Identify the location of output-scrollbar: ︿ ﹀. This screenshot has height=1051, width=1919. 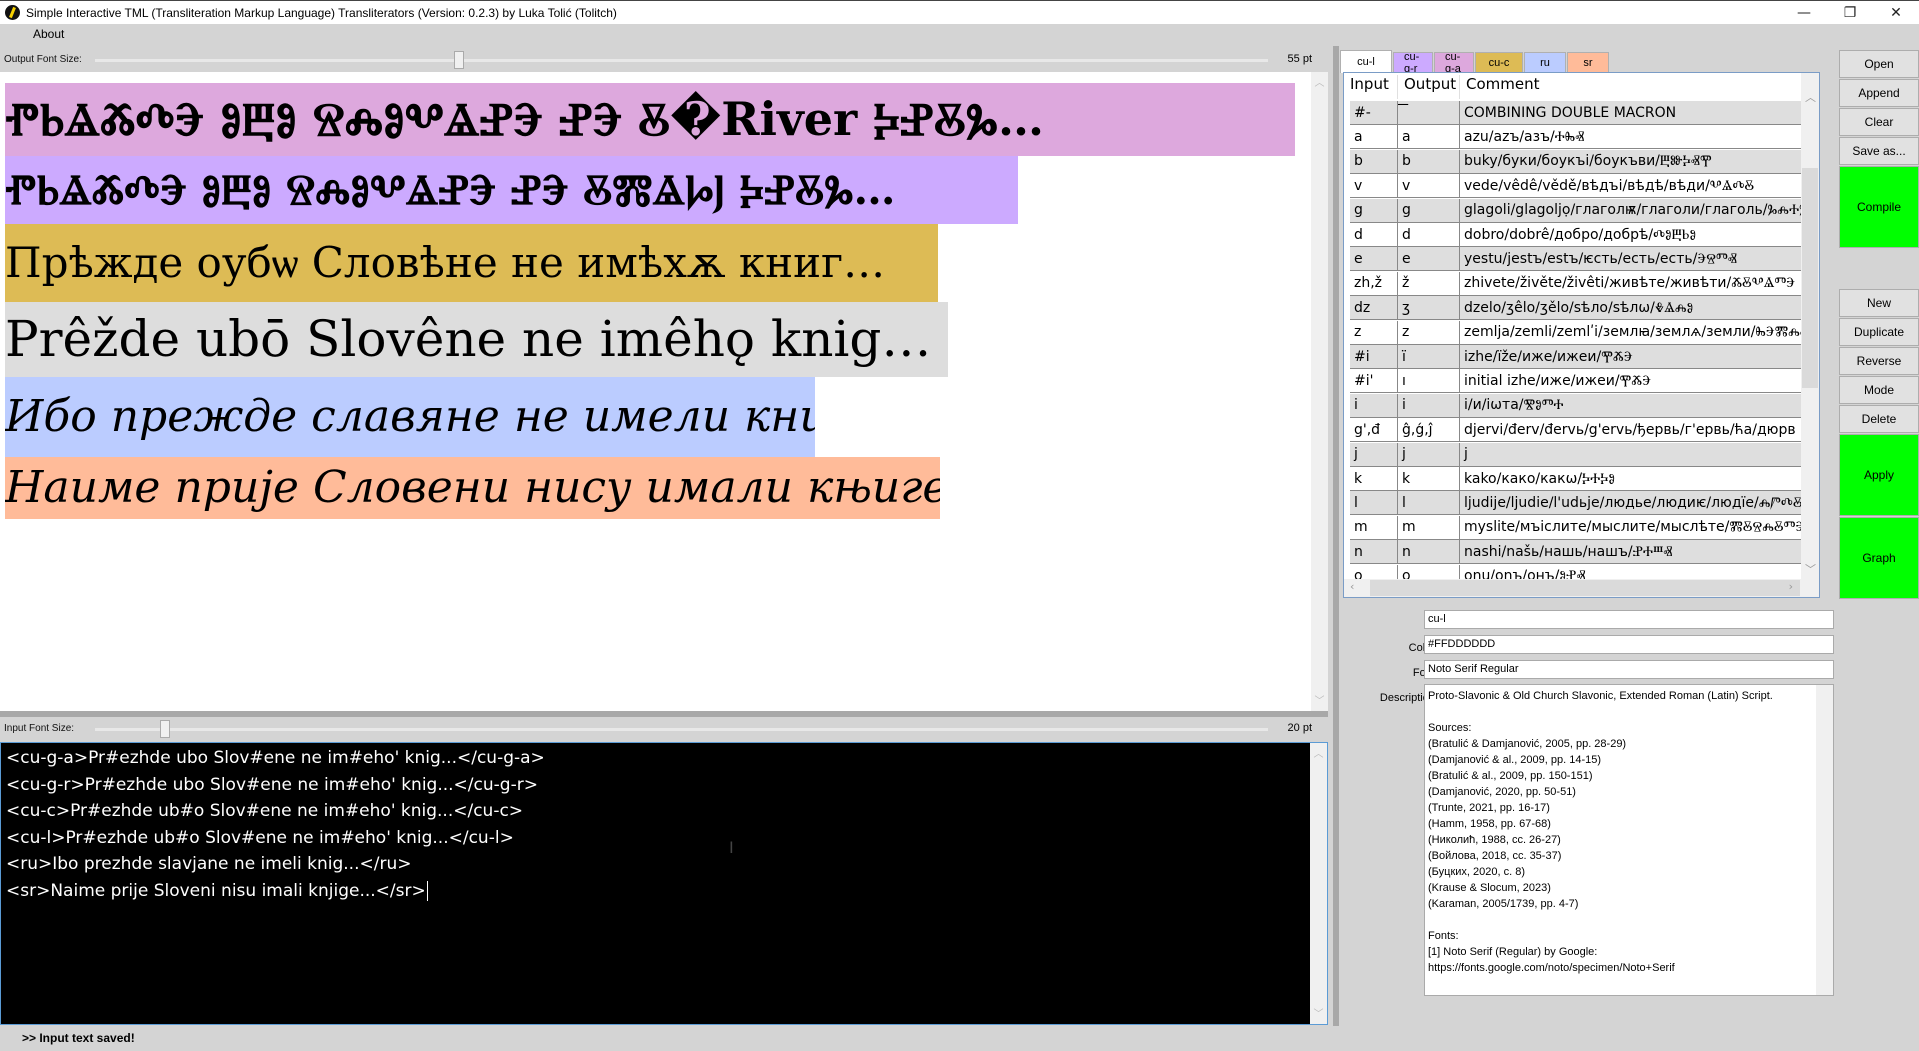
(1319, 391).